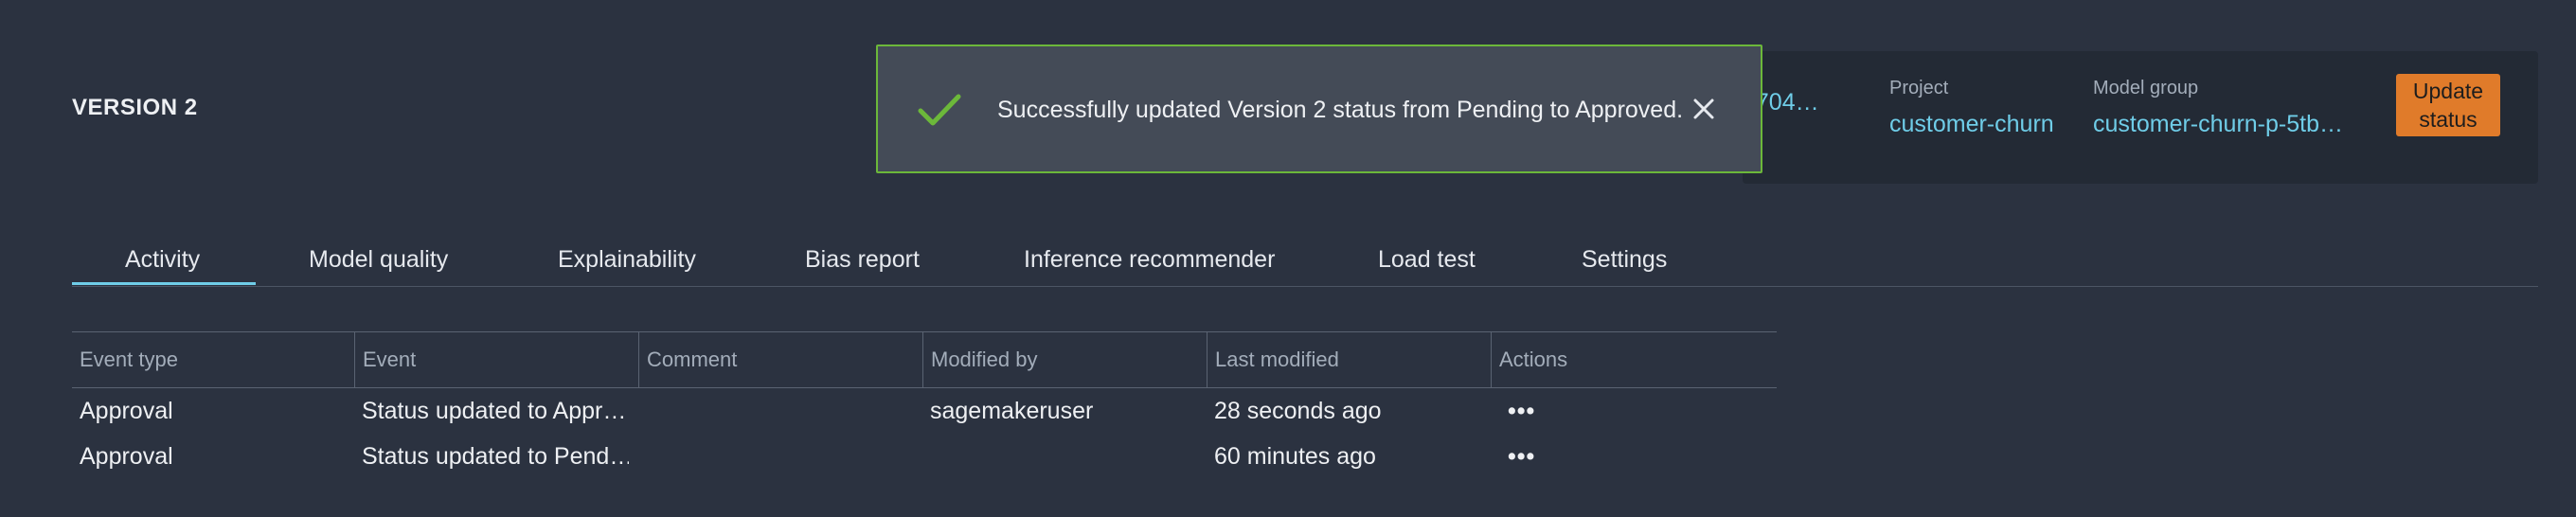 This screenshot has width=2576, height=517. What do you see at coordinates (1349, 359) in the screenshot?
I see `column-header-last-modified: Last modified` at bounding box center [1349, 359].